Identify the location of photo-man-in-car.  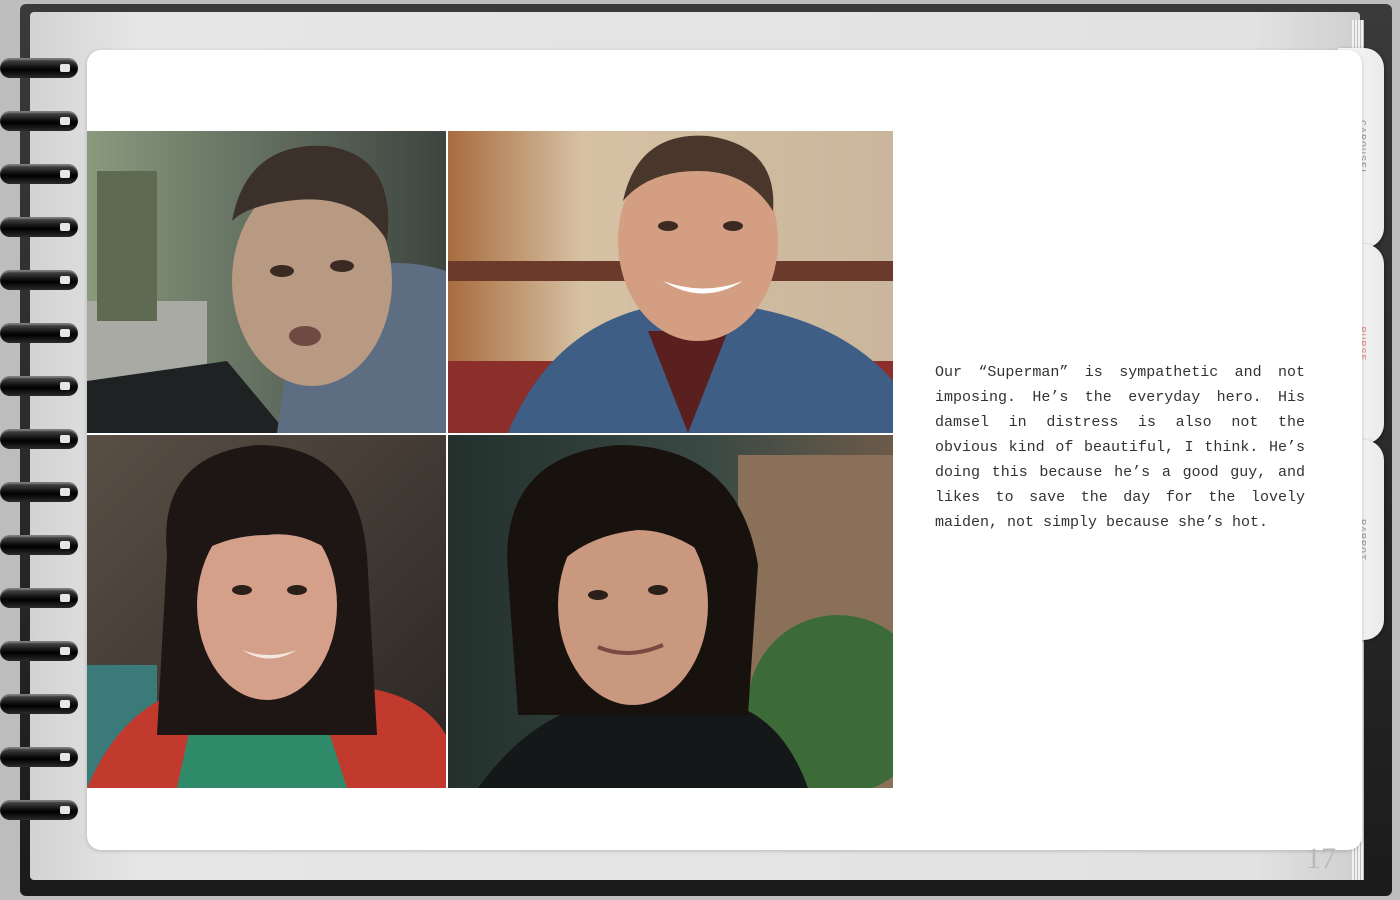
(266, 282).